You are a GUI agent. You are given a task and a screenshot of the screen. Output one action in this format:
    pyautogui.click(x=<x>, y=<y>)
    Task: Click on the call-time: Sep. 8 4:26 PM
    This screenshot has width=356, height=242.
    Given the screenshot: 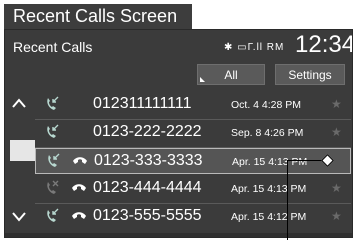 What is the action you would take?
    pyautogui.click(x=267, y=133)
    